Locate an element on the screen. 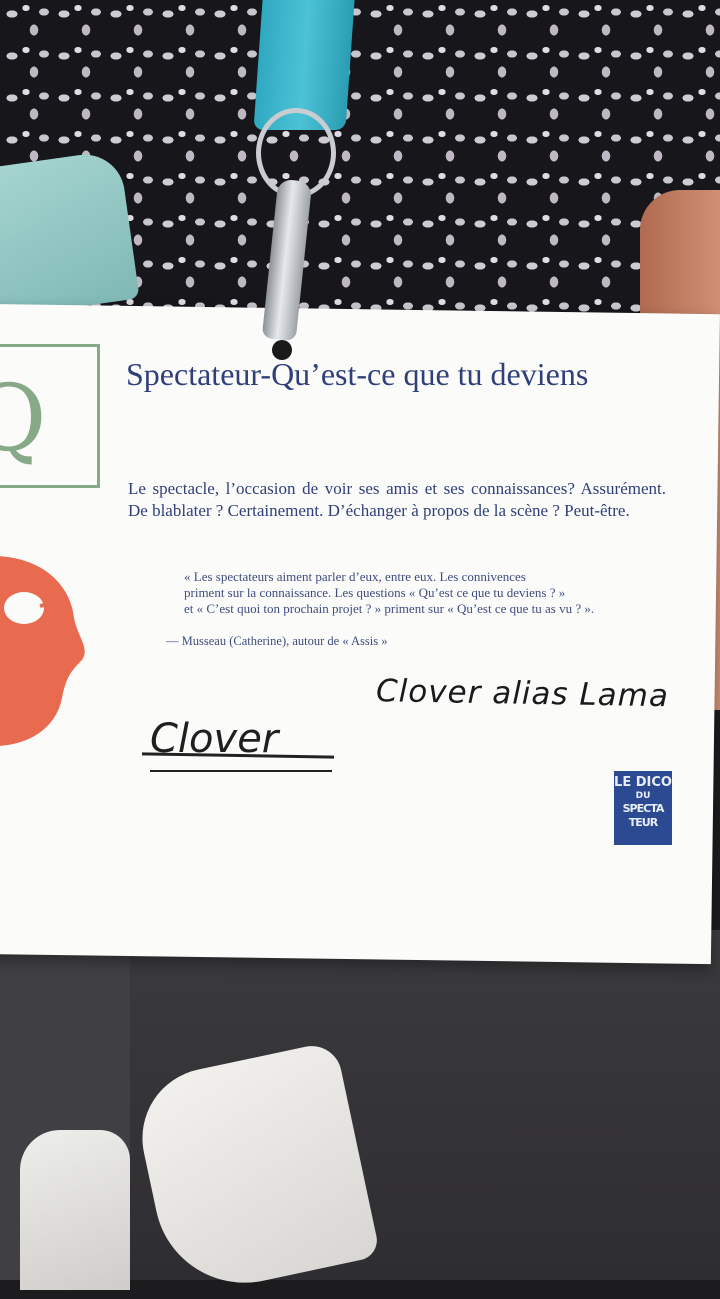 The image size is (720, 1299). left-shoe is located at coordinates (75, 1210).